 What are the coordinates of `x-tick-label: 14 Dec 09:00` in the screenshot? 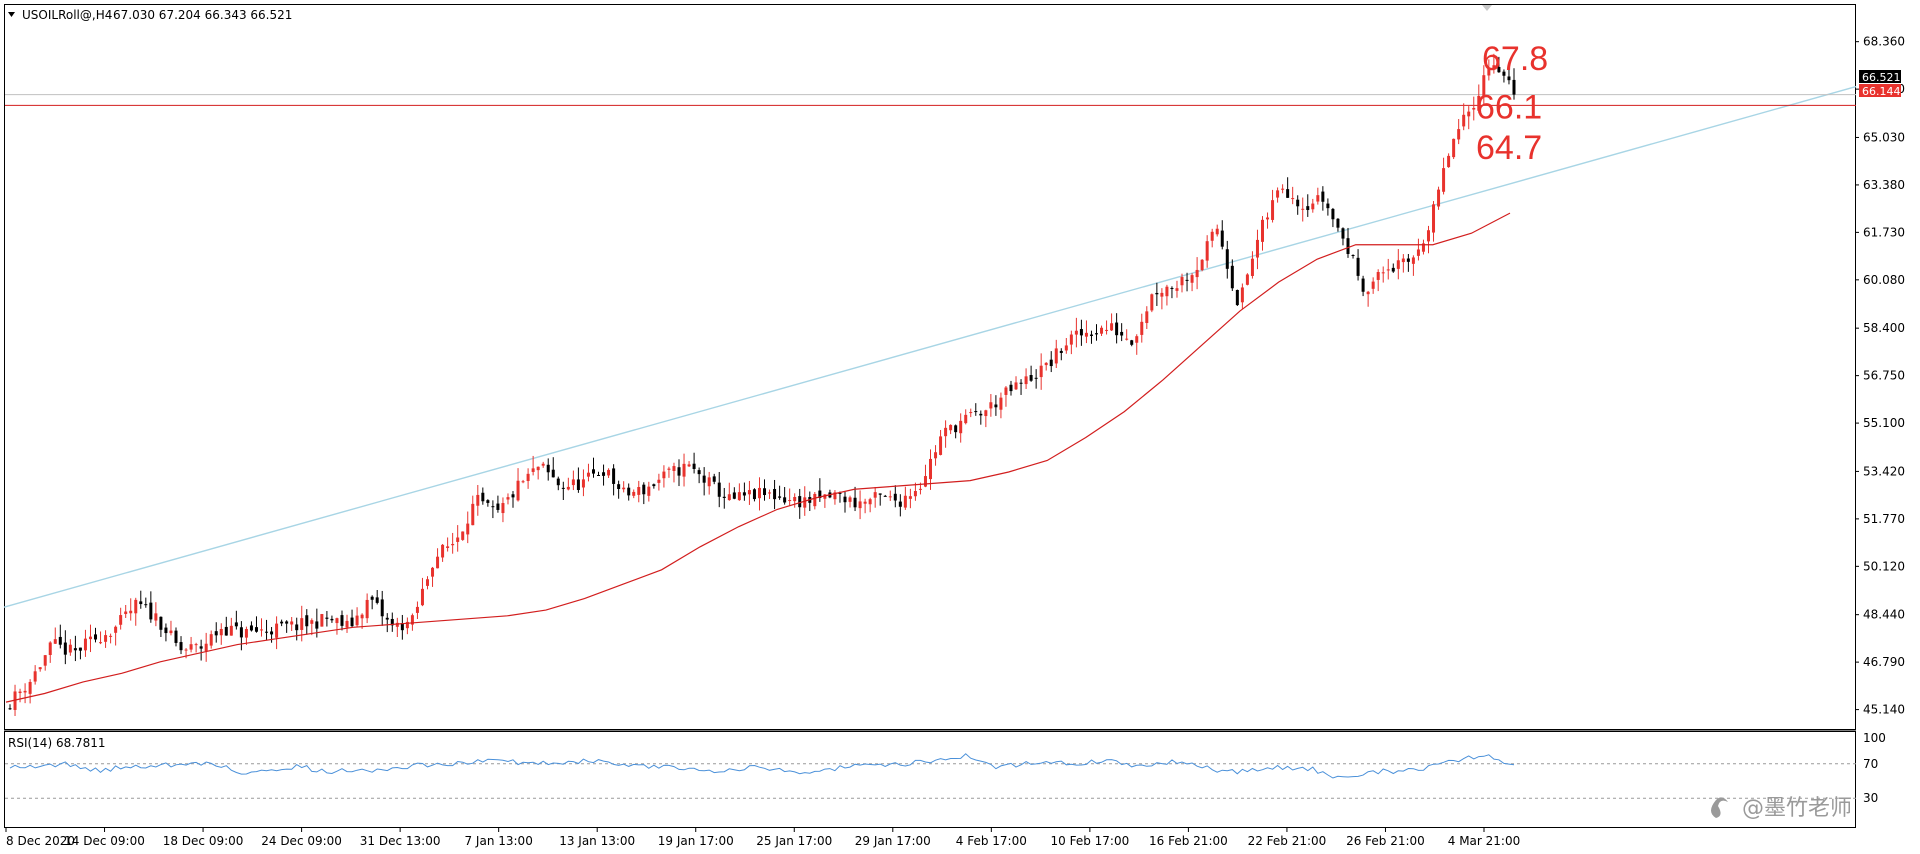 It's located at (104, 841).